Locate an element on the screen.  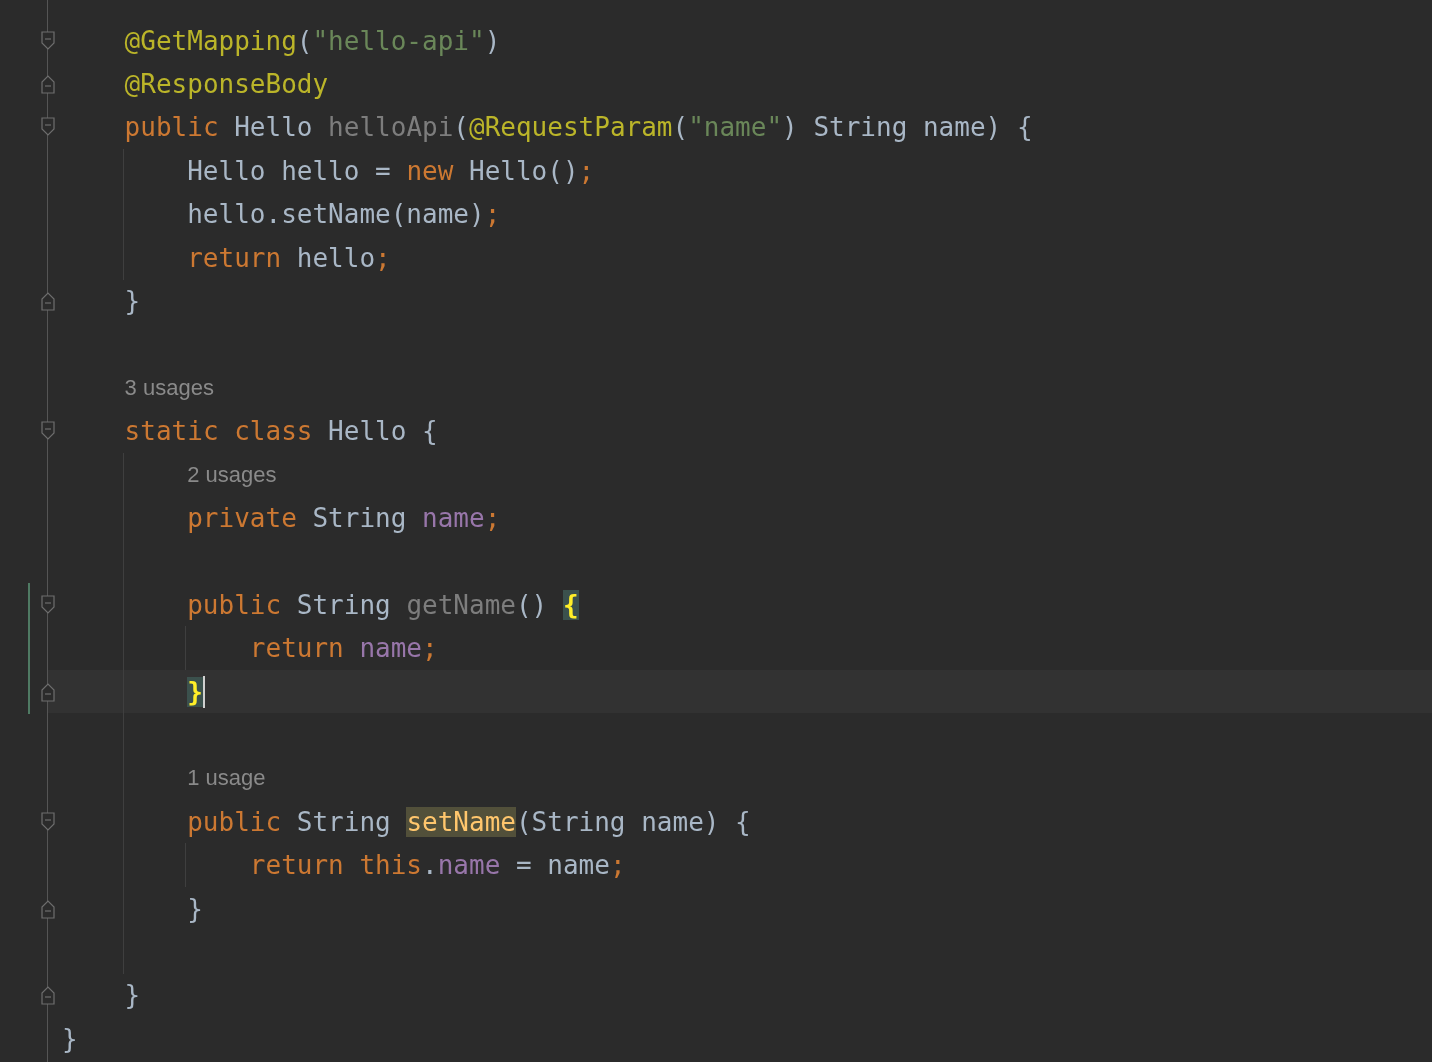
code-text: Hello { is located at coordinates (382, 431).